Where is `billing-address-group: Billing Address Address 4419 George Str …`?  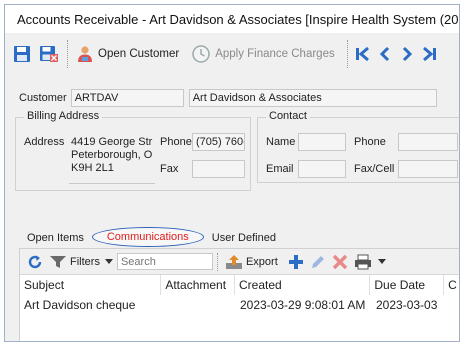 billing-address-group: Billing Address Address 4419 George Str … is located at coordinates (133, 150).